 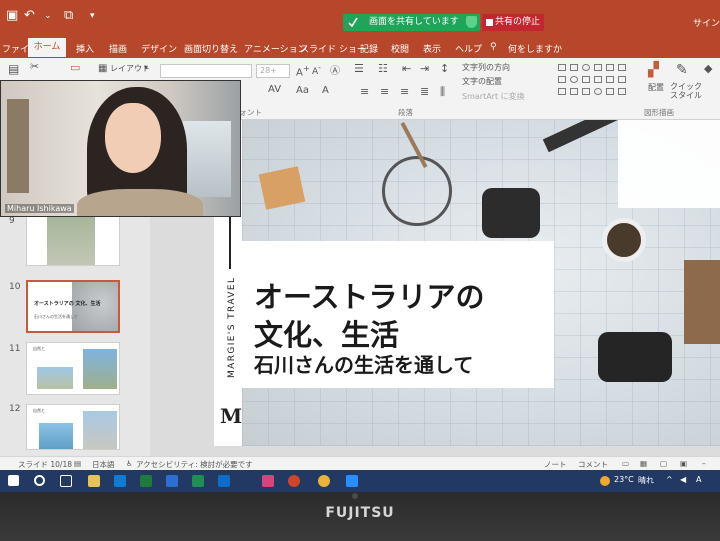 What do you see at coordinates (77, 463) in the screenshot?
I see `spellcheck-icon: ▤` at bounding box center [77, 463].